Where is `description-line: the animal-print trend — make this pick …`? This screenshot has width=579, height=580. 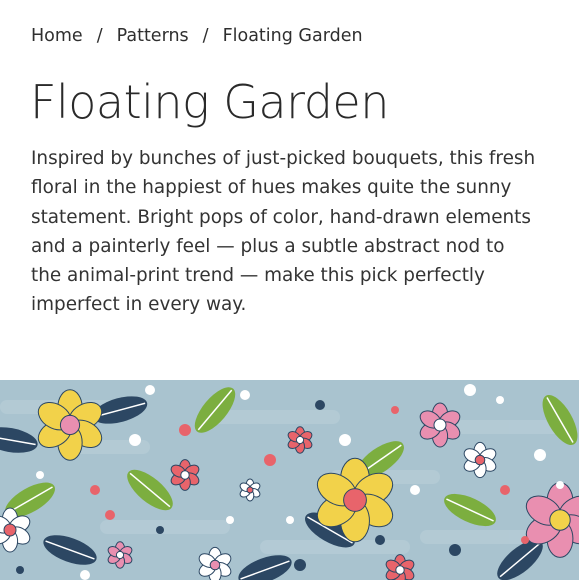
description-line: the animal-print trend — make this pick … is located at coordinates (258, 276).